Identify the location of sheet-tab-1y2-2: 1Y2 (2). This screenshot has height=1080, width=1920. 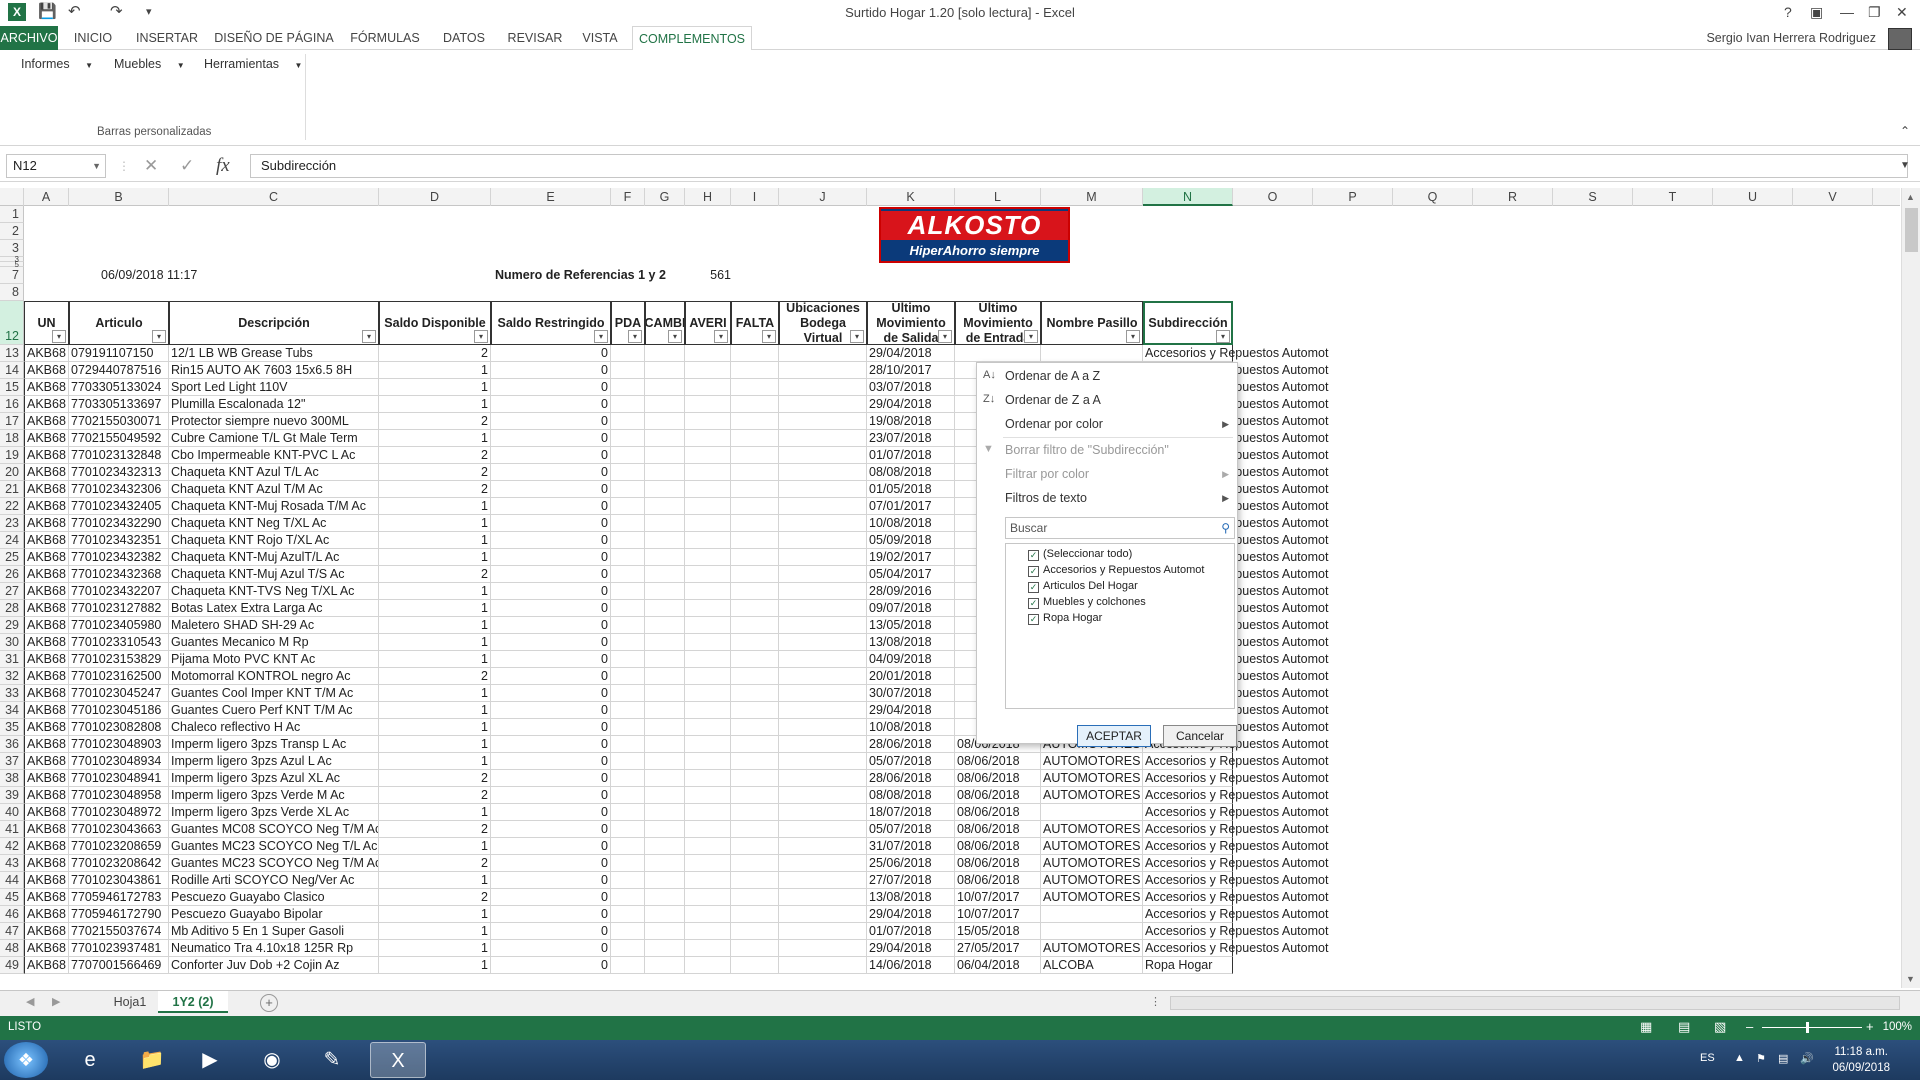
(193, 1002).